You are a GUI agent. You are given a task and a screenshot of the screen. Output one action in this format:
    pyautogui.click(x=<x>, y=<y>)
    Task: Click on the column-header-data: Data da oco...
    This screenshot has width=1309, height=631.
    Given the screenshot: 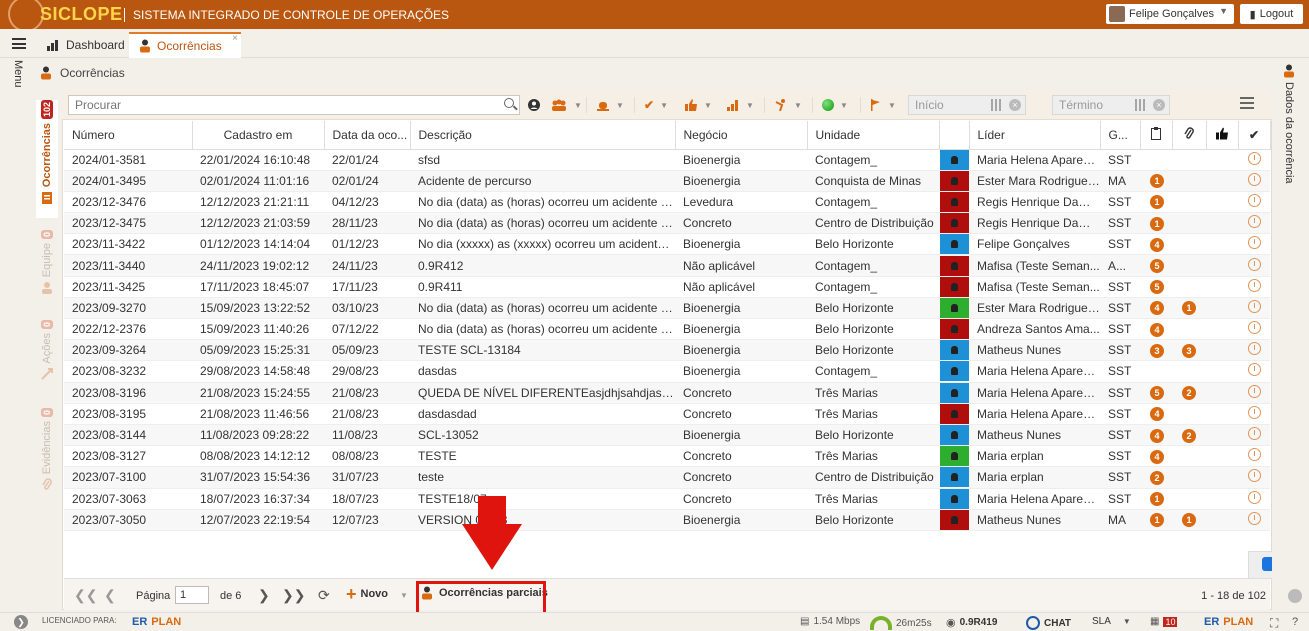 What is the action you would take?
    pyautogui.click(x=367, y=135)
    